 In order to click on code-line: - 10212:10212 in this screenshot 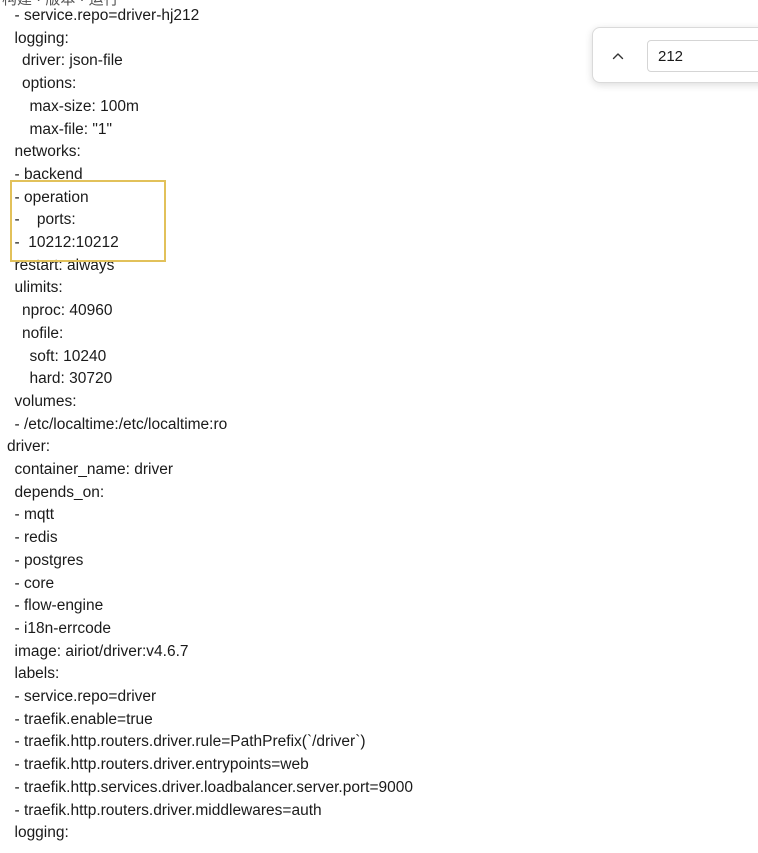, I will do `click(66, 242)`.